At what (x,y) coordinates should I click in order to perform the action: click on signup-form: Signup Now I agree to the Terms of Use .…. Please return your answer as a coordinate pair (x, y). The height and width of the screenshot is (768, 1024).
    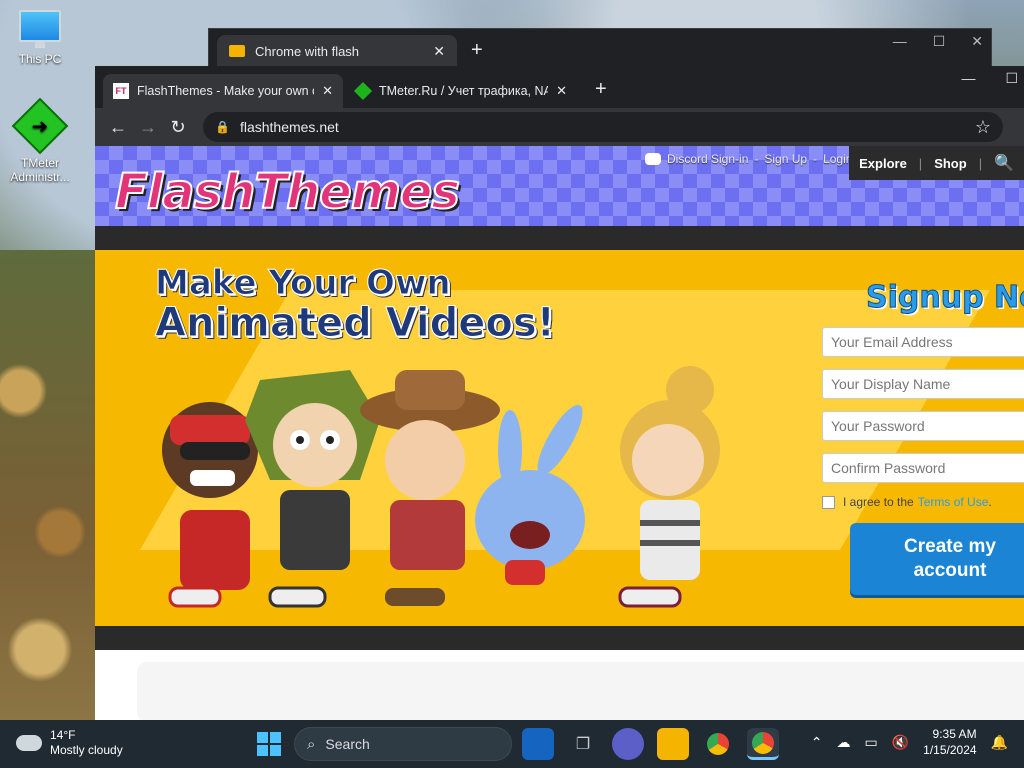
    Looking at the image, I should click on (922, 437).